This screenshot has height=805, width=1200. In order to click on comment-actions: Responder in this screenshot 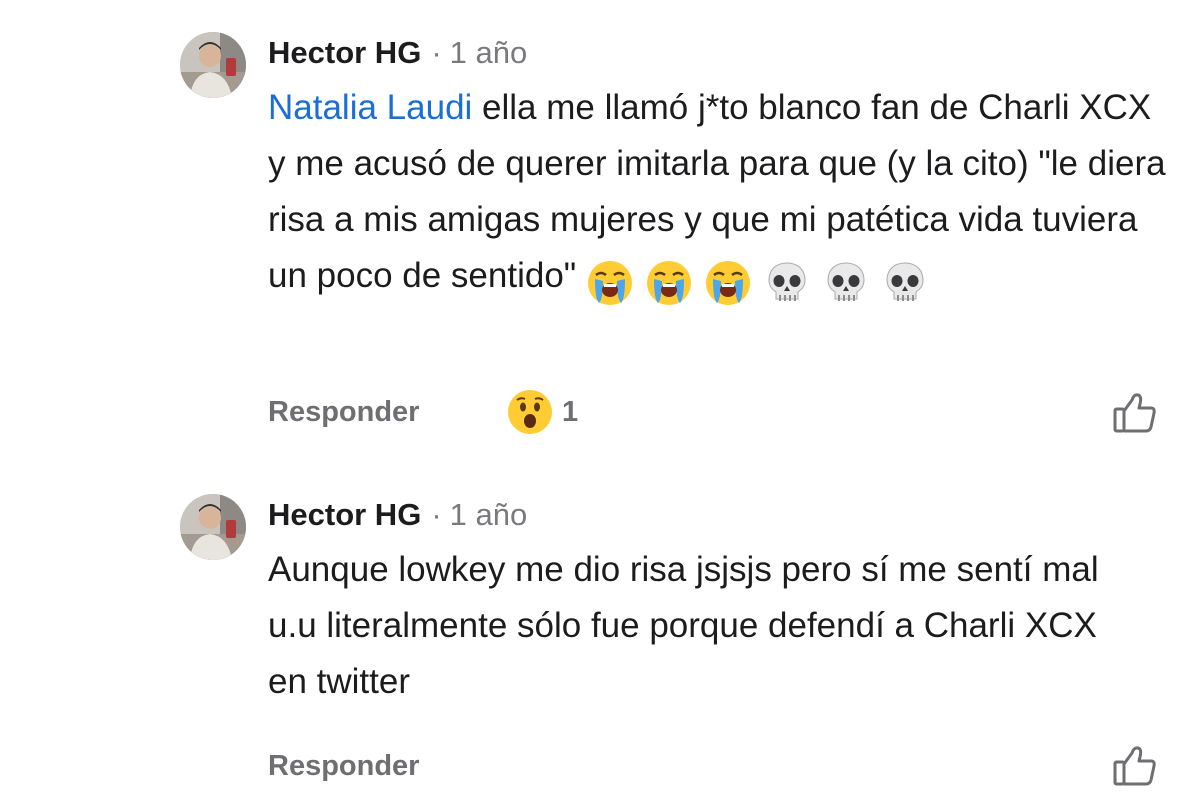, I will do `click(718, 767)`.